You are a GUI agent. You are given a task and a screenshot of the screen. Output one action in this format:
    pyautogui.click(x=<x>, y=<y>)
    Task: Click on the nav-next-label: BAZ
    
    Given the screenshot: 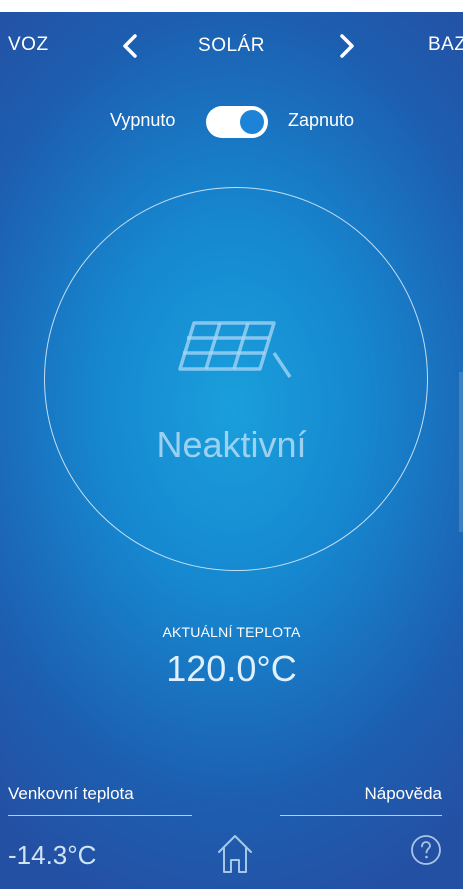 What is the action you would take?
    pyautogui.click(x=445, y=45)
    